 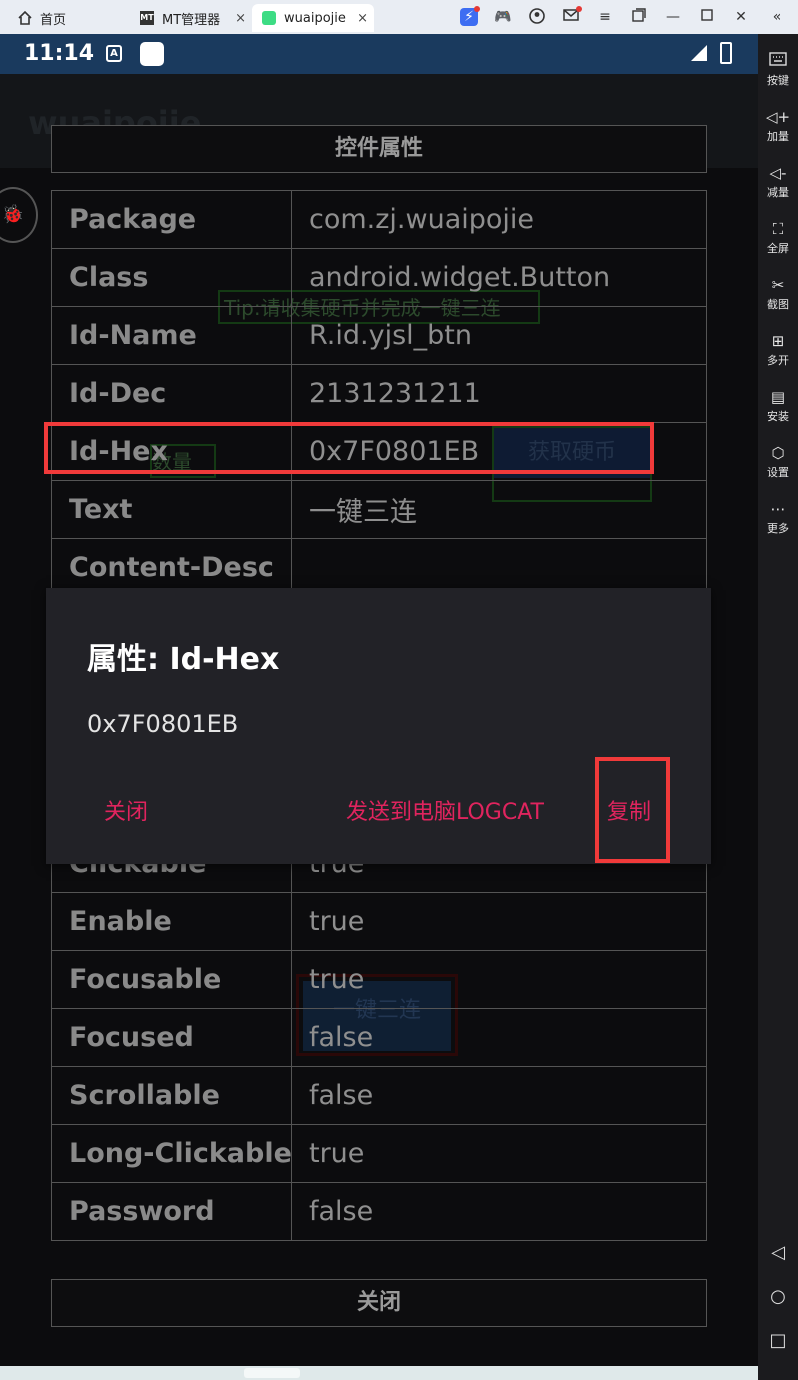 I want to click on table-row: Enable true, so click(x=379, y=921).